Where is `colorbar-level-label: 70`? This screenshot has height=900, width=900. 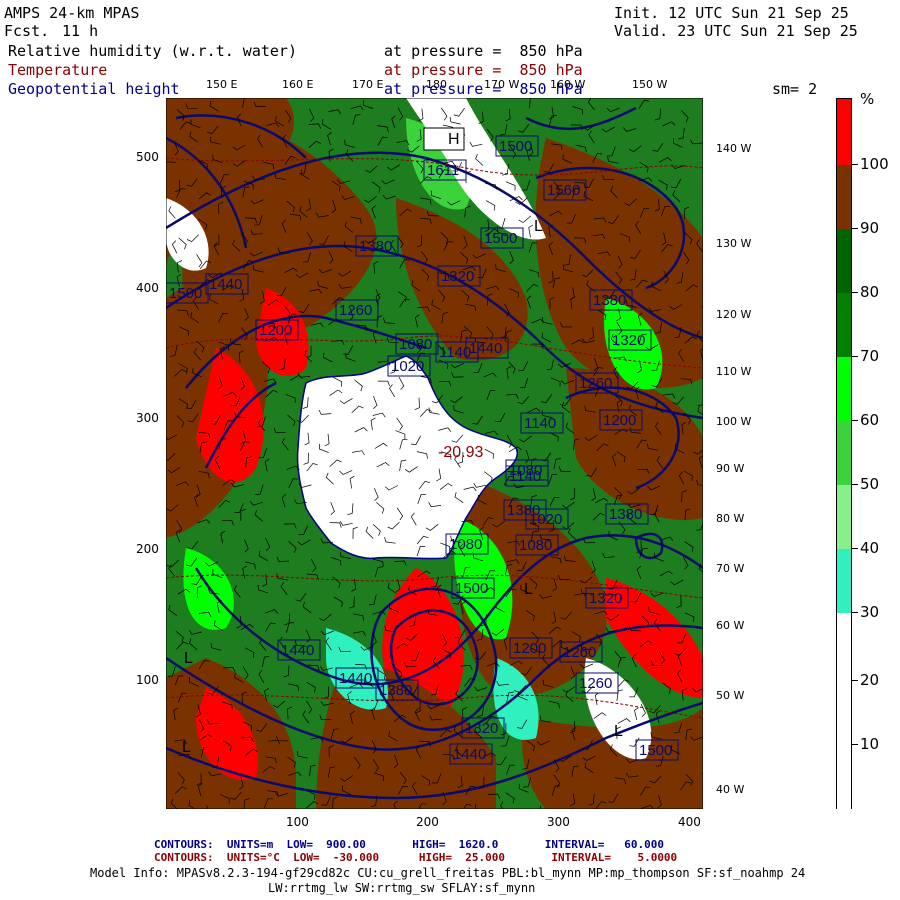
colorbar-level-label: 70 is located at coordinates (870, 356).